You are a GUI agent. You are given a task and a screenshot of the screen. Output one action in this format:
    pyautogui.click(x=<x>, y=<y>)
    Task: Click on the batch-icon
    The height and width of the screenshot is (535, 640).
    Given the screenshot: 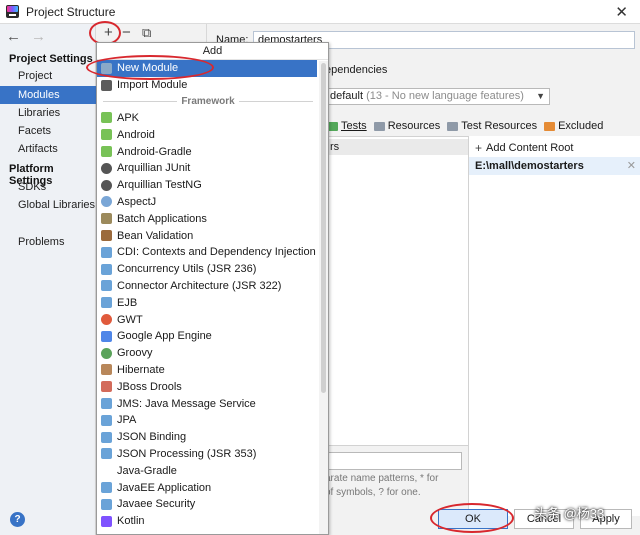 What is the action you would take?
    pyautogui.click(x=106, y=219)
    